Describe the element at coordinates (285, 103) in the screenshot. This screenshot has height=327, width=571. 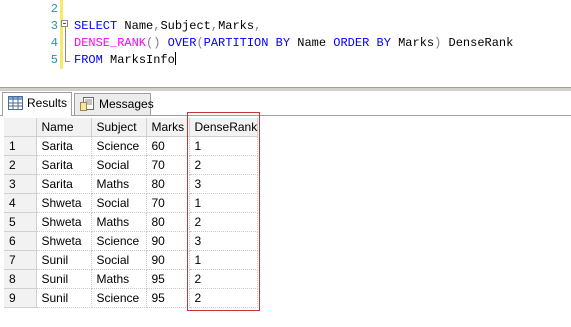
I see `results-tab-bar: Results Messages` at that location.